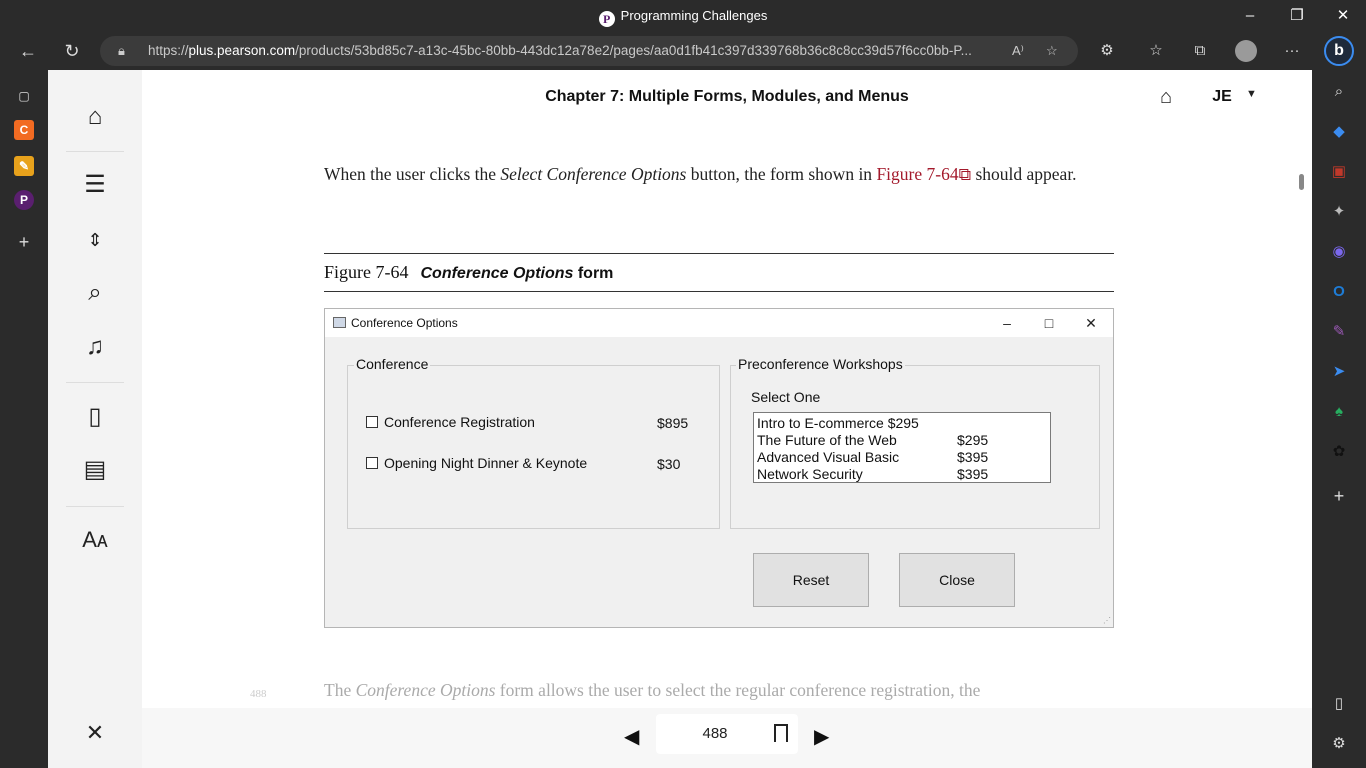 This screenshot has height=768, width=1366. What do you see at coordinates (95, 185) in the screenshot?
I see `table-of-contents-icon: ☰` at bounding box center [95, 185].